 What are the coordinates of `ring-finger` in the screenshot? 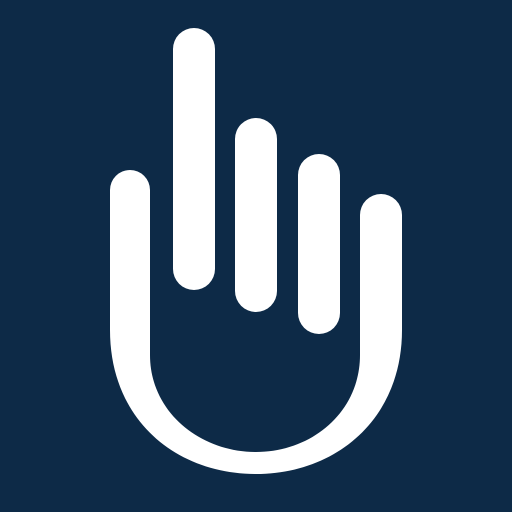 It's located at (319, 244).